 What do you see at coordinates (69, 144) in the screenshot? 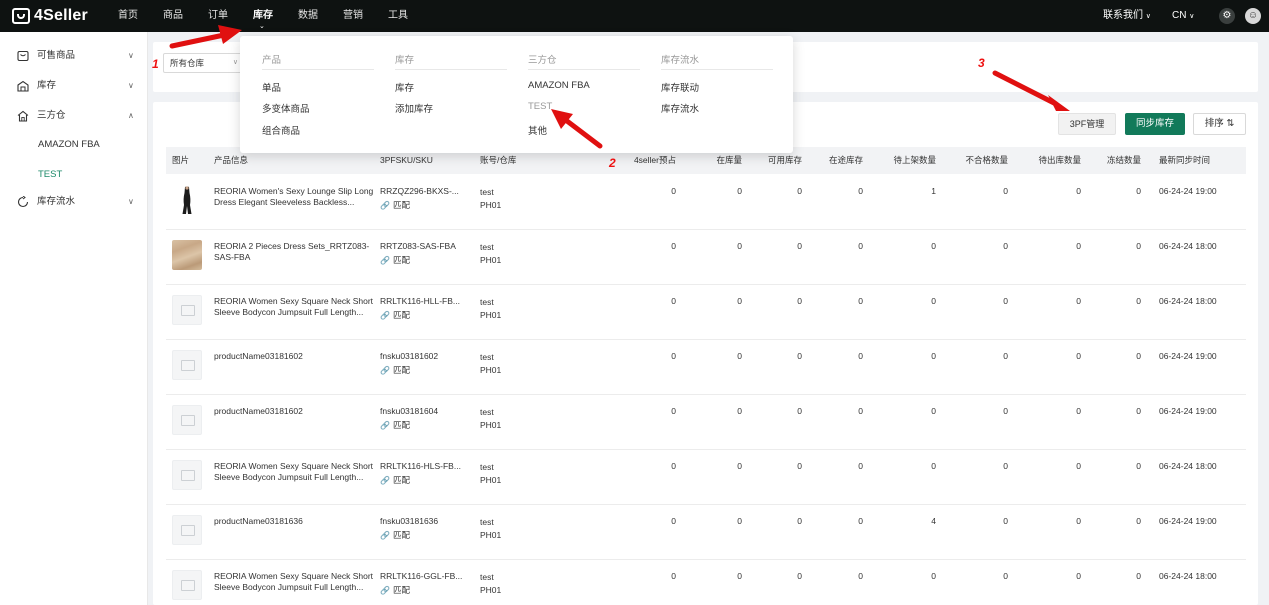
I see `sidebar-subitem-amazon-fba: AMAZON FBA` at bounding box center [69, 144].